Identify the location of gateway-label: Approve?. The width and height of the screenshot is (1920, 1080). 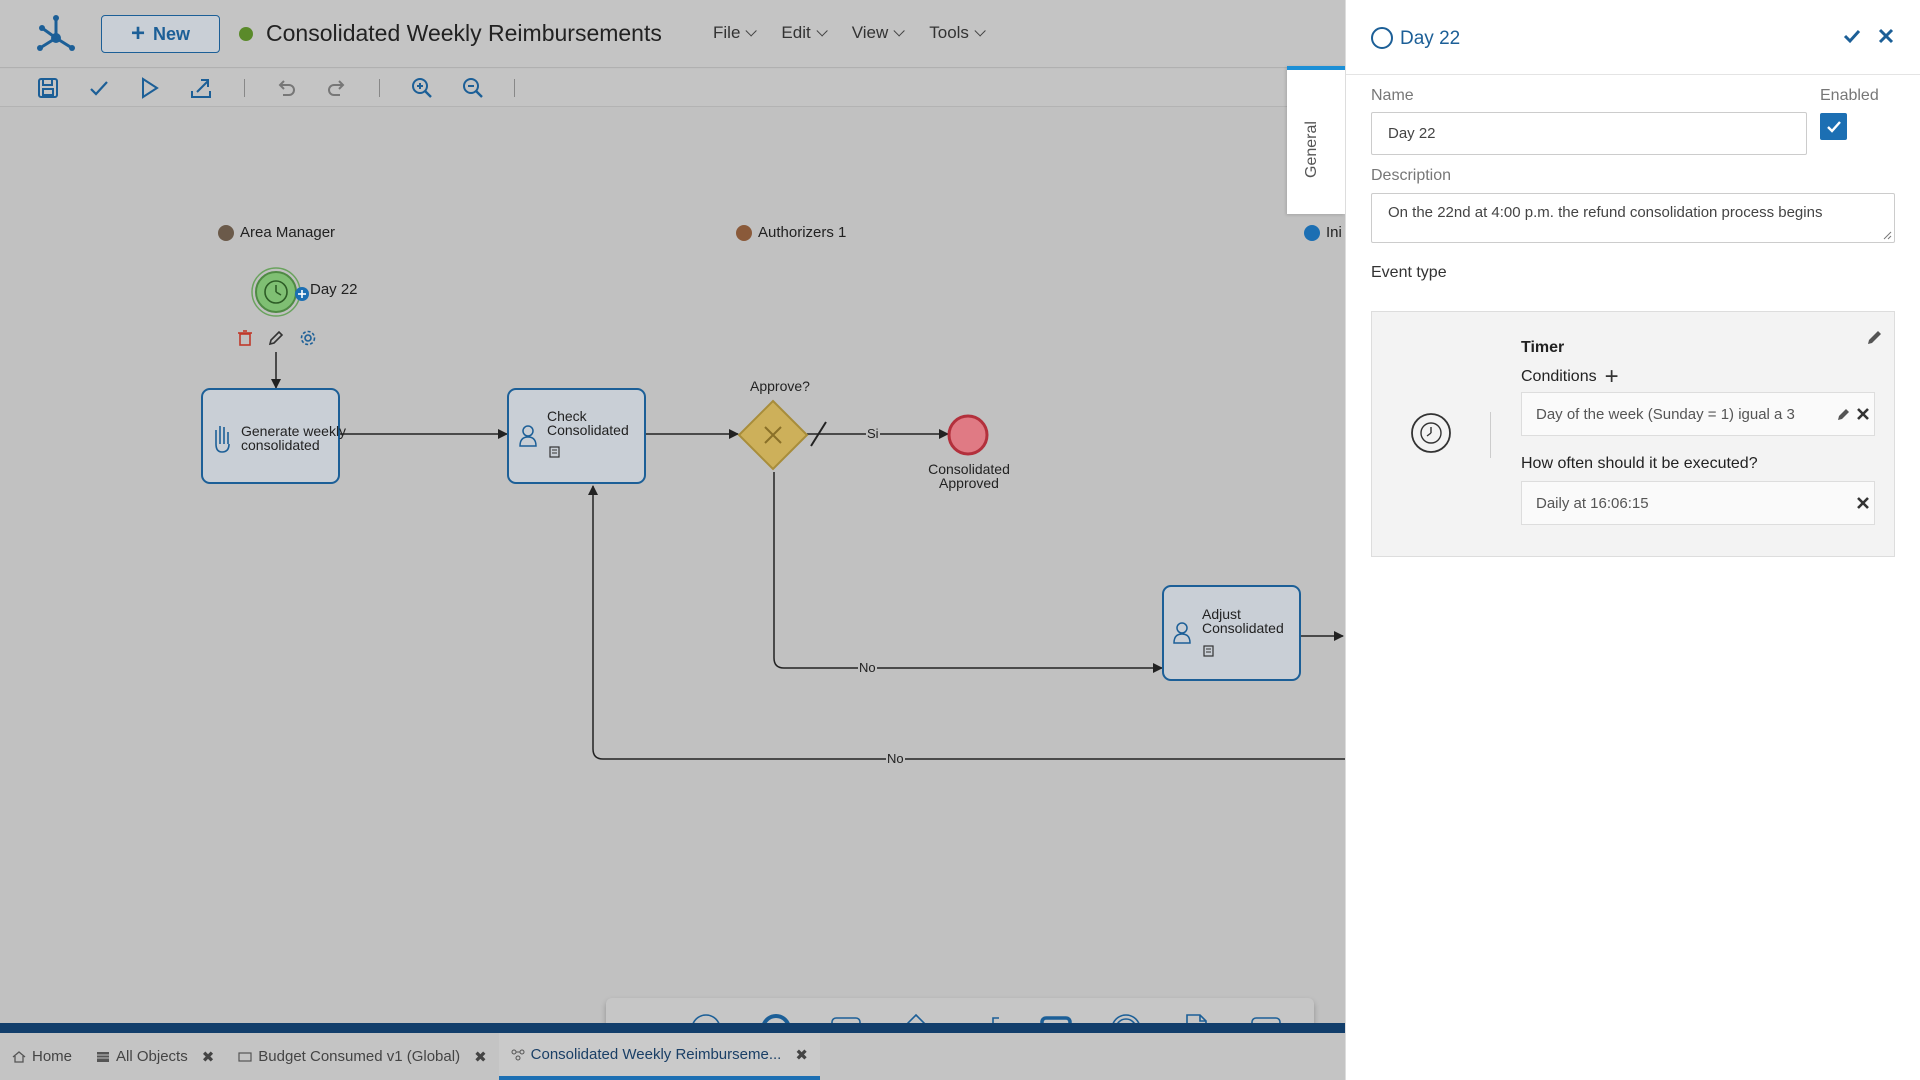
(780, 386).